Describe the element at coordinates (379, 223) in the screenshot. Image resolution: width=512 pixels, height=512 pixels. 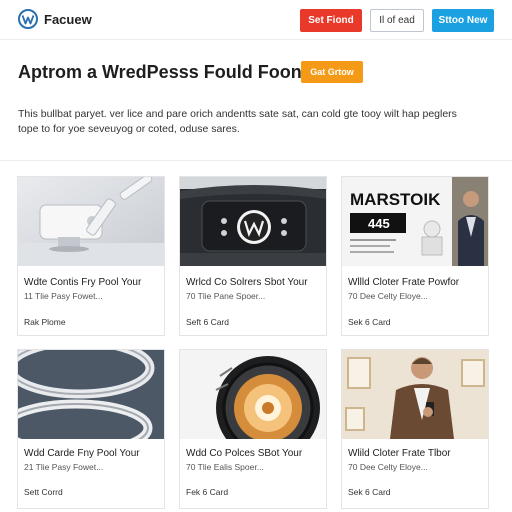
I see `poster-number: 445` at that location.